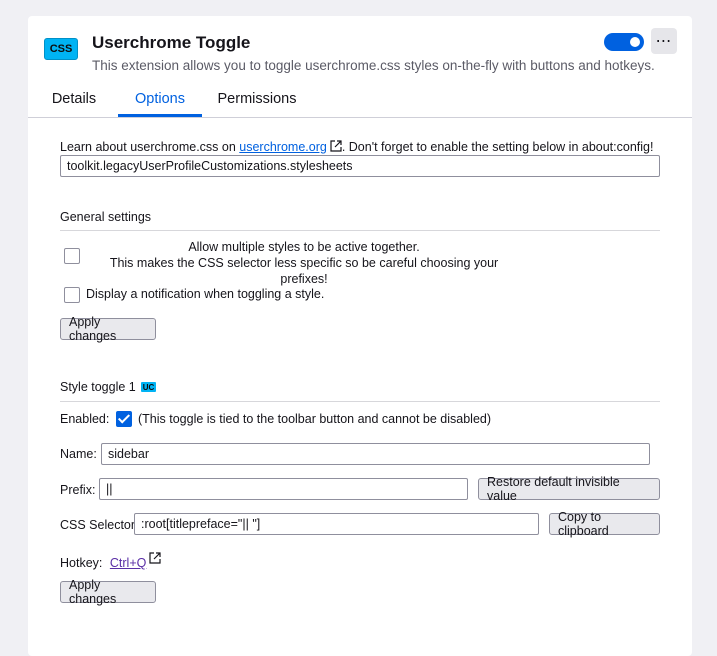  I want to click on tab-details: Details, so click(74, 103).